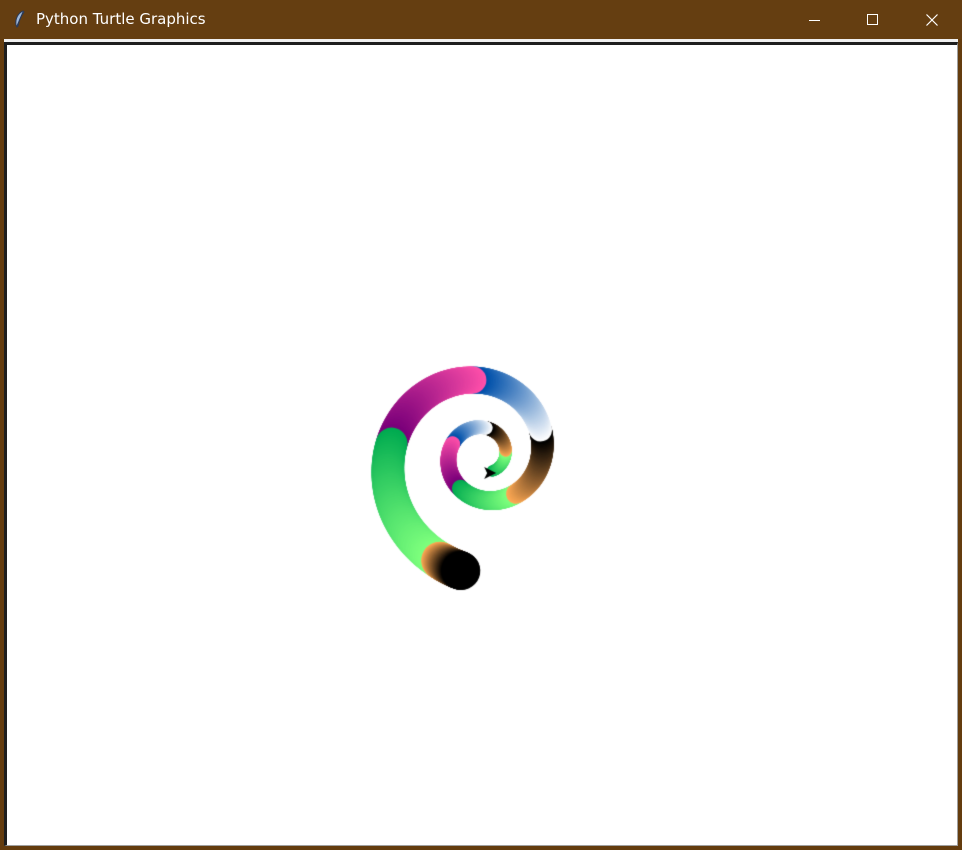 This screenshot has width=962, height=850. I want to click on maximize-icon, so click(872, 19).